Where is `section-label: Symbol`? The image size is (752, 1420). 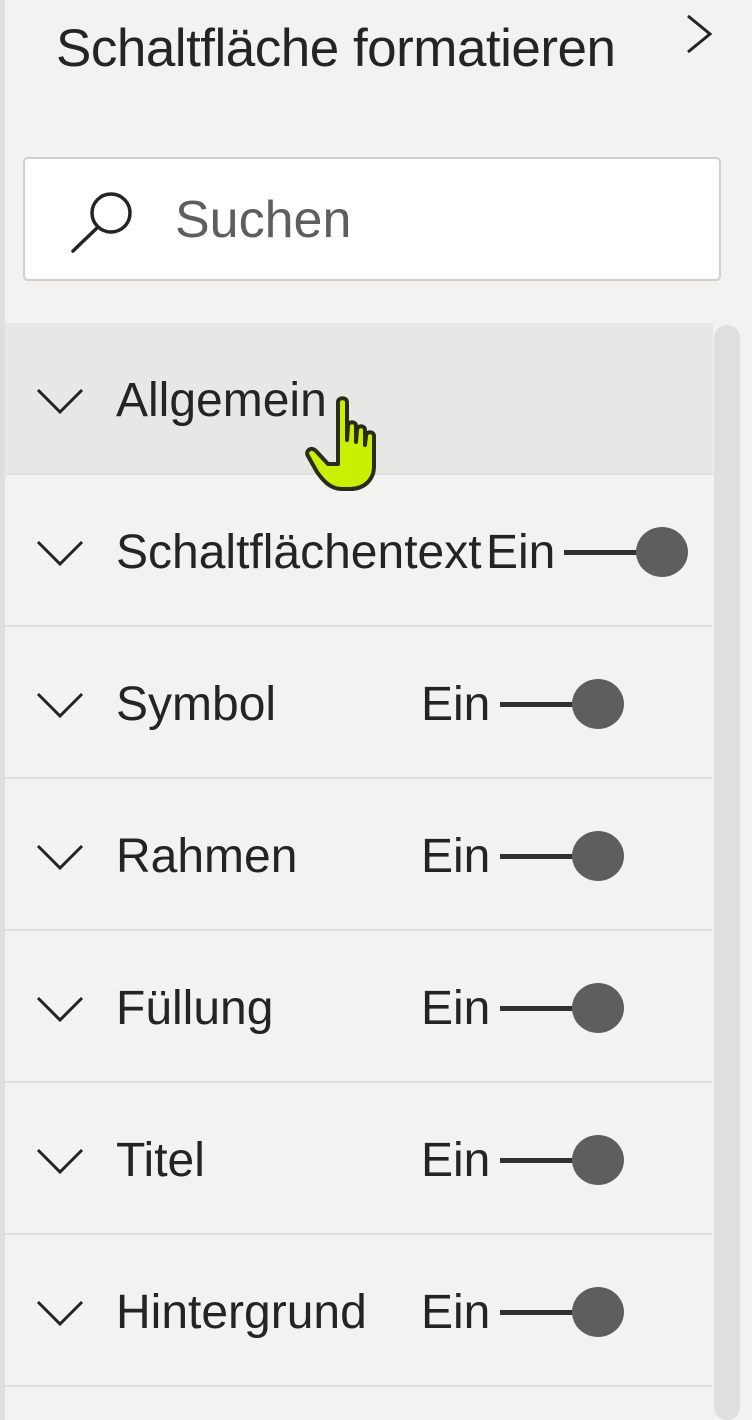 section-label: Symbol is located at coordinates (196, 704).